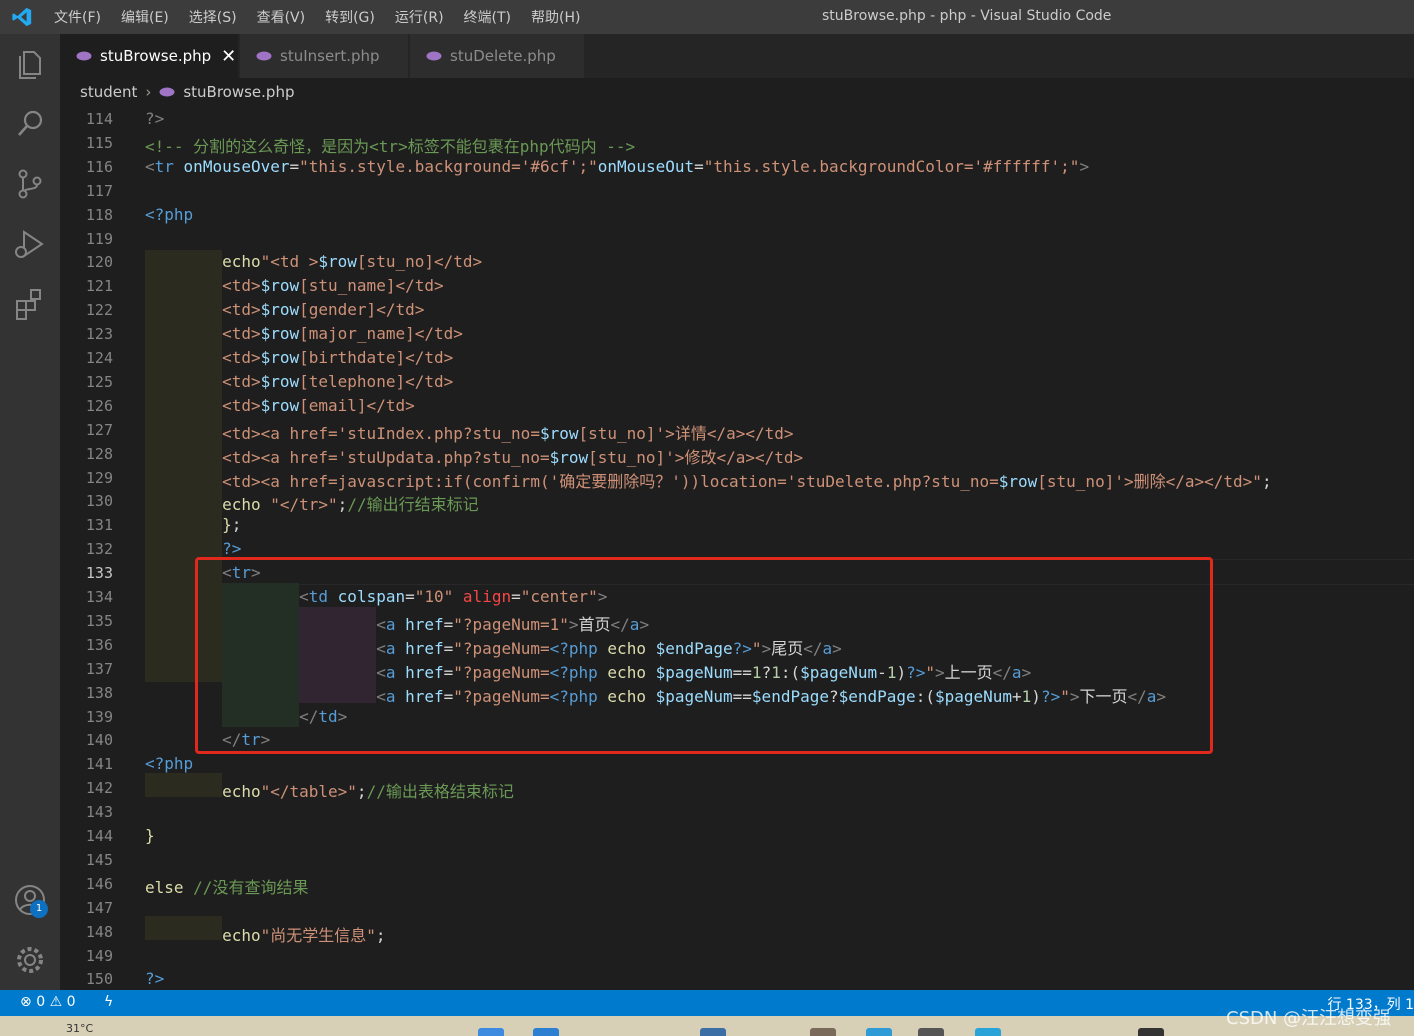  I want to click on code-token: "</table>", so click(308, 792).